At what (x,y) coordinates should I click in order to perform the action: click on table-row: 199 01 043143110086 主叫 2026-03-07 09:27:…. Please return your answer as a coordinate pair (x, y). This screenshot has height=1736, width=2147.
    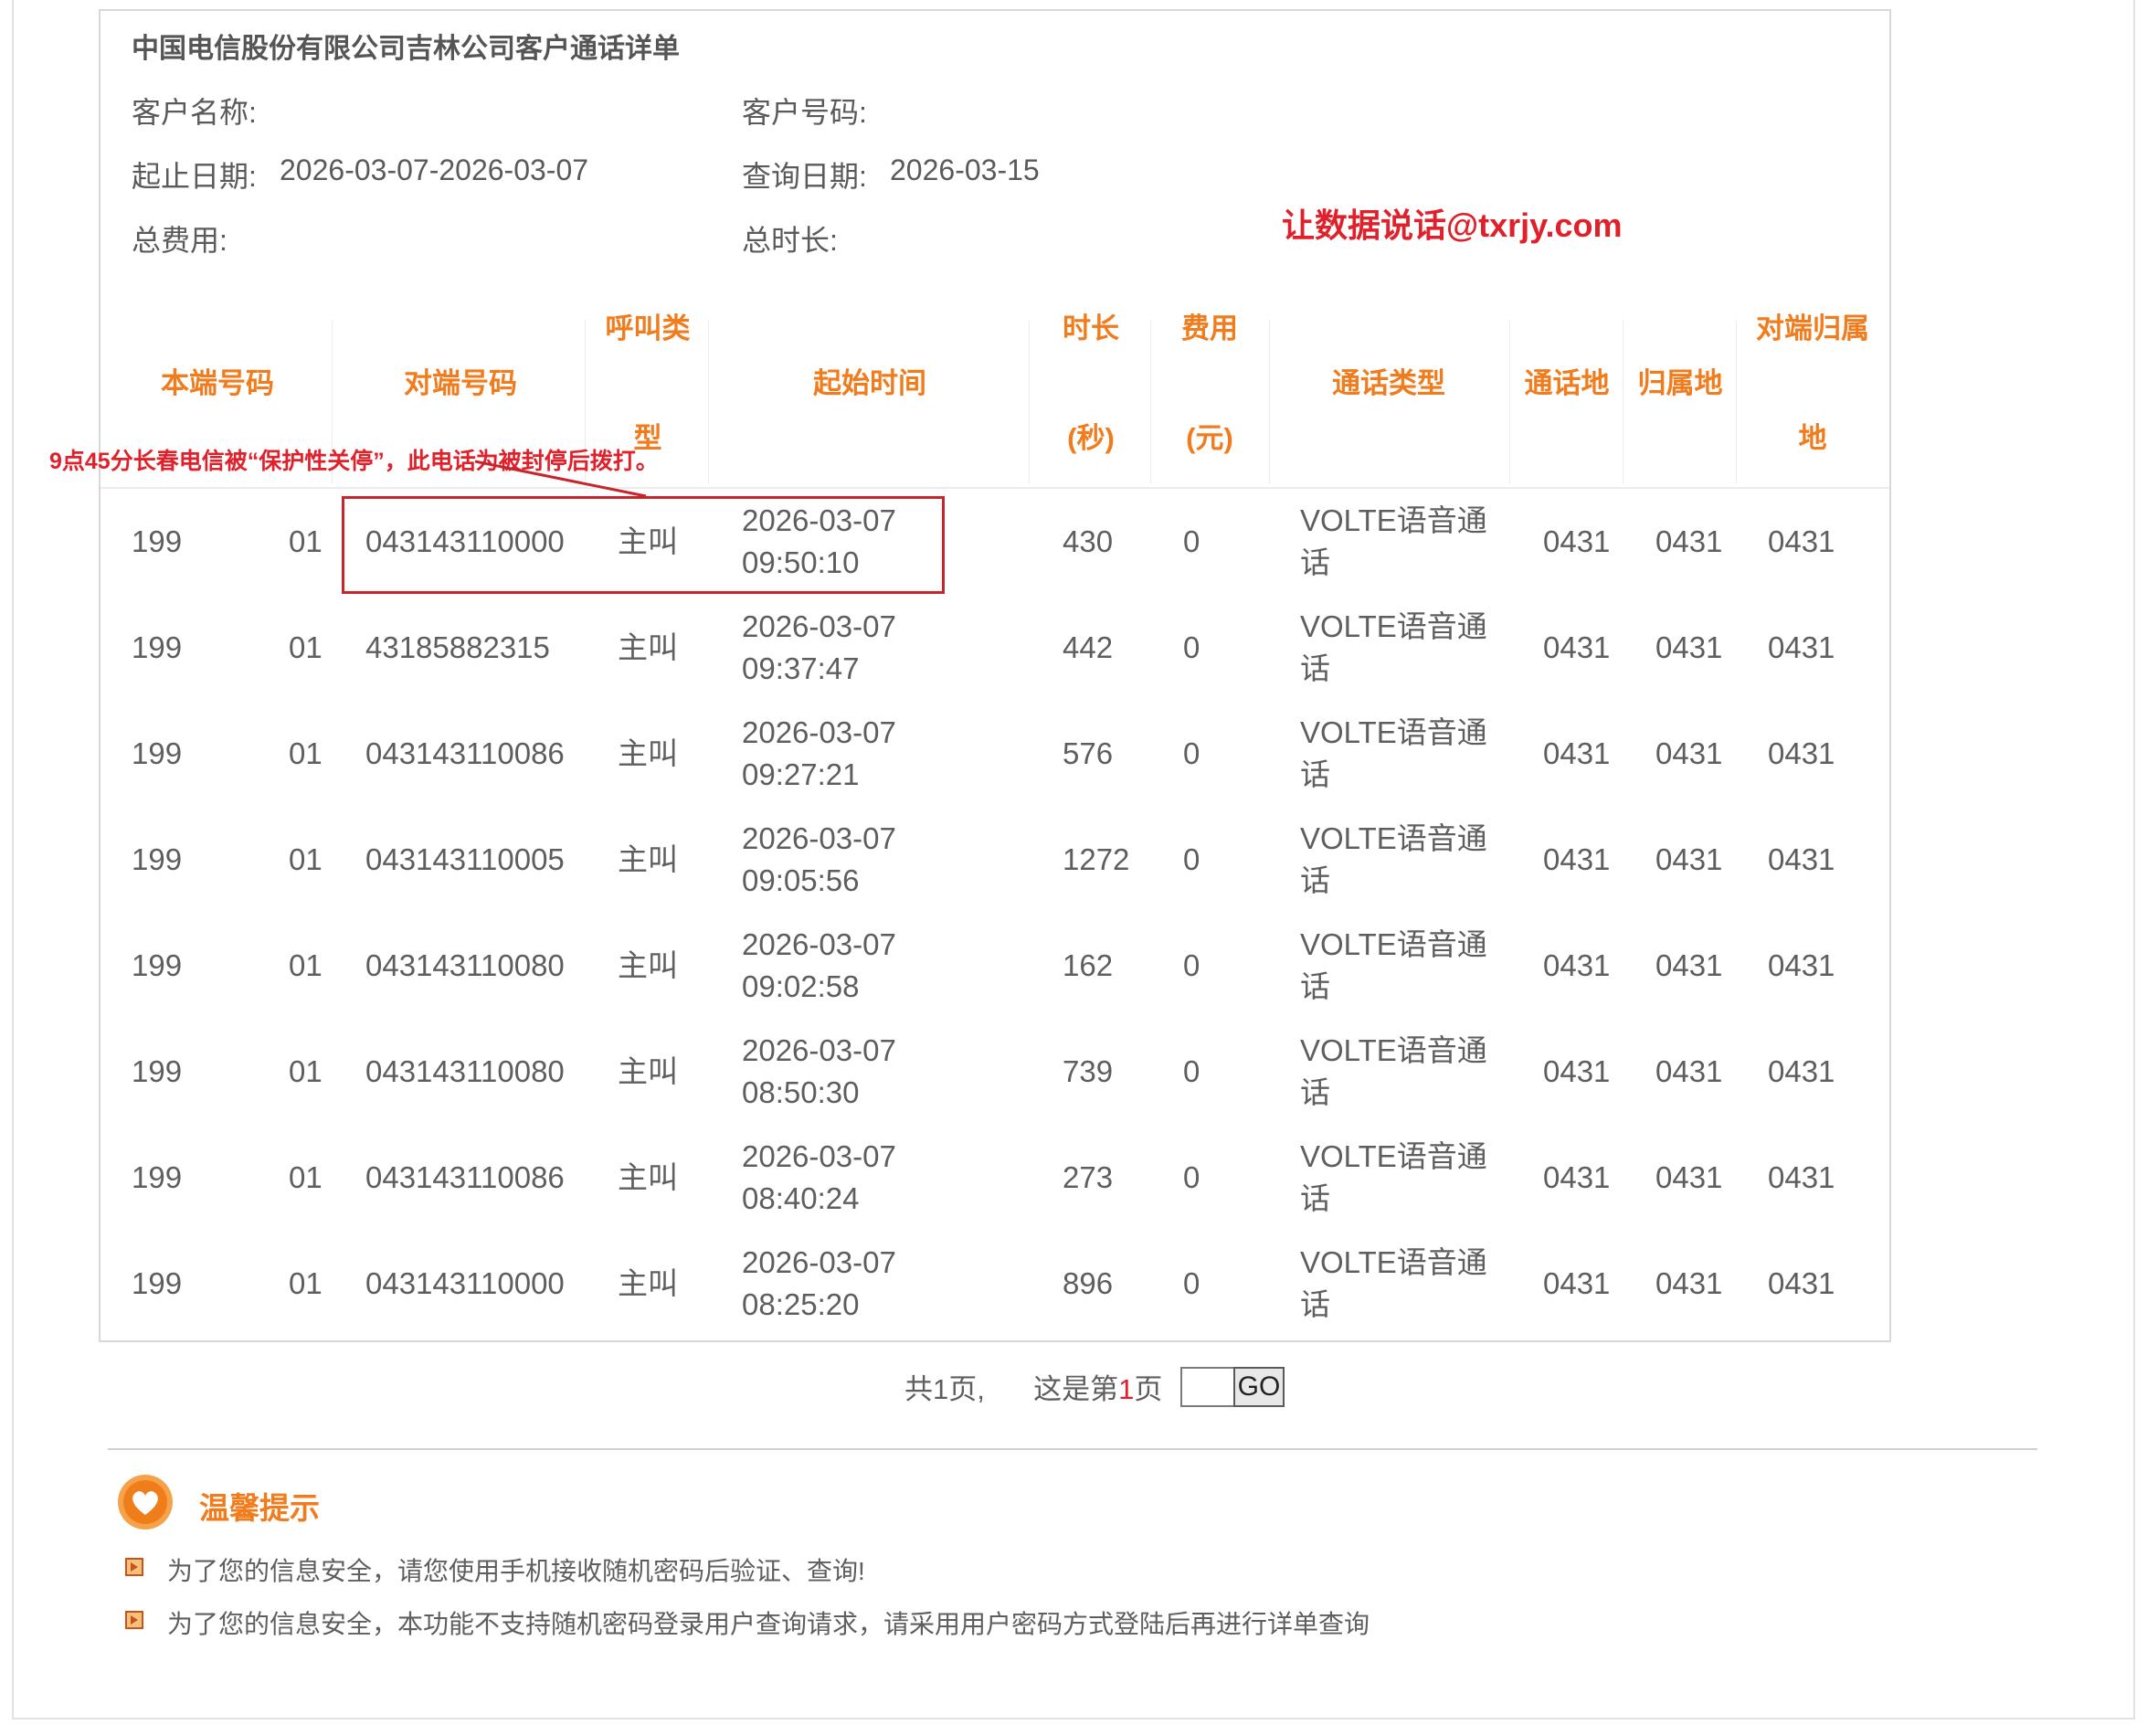
    Looking at the image, I should click on (1073, 754).